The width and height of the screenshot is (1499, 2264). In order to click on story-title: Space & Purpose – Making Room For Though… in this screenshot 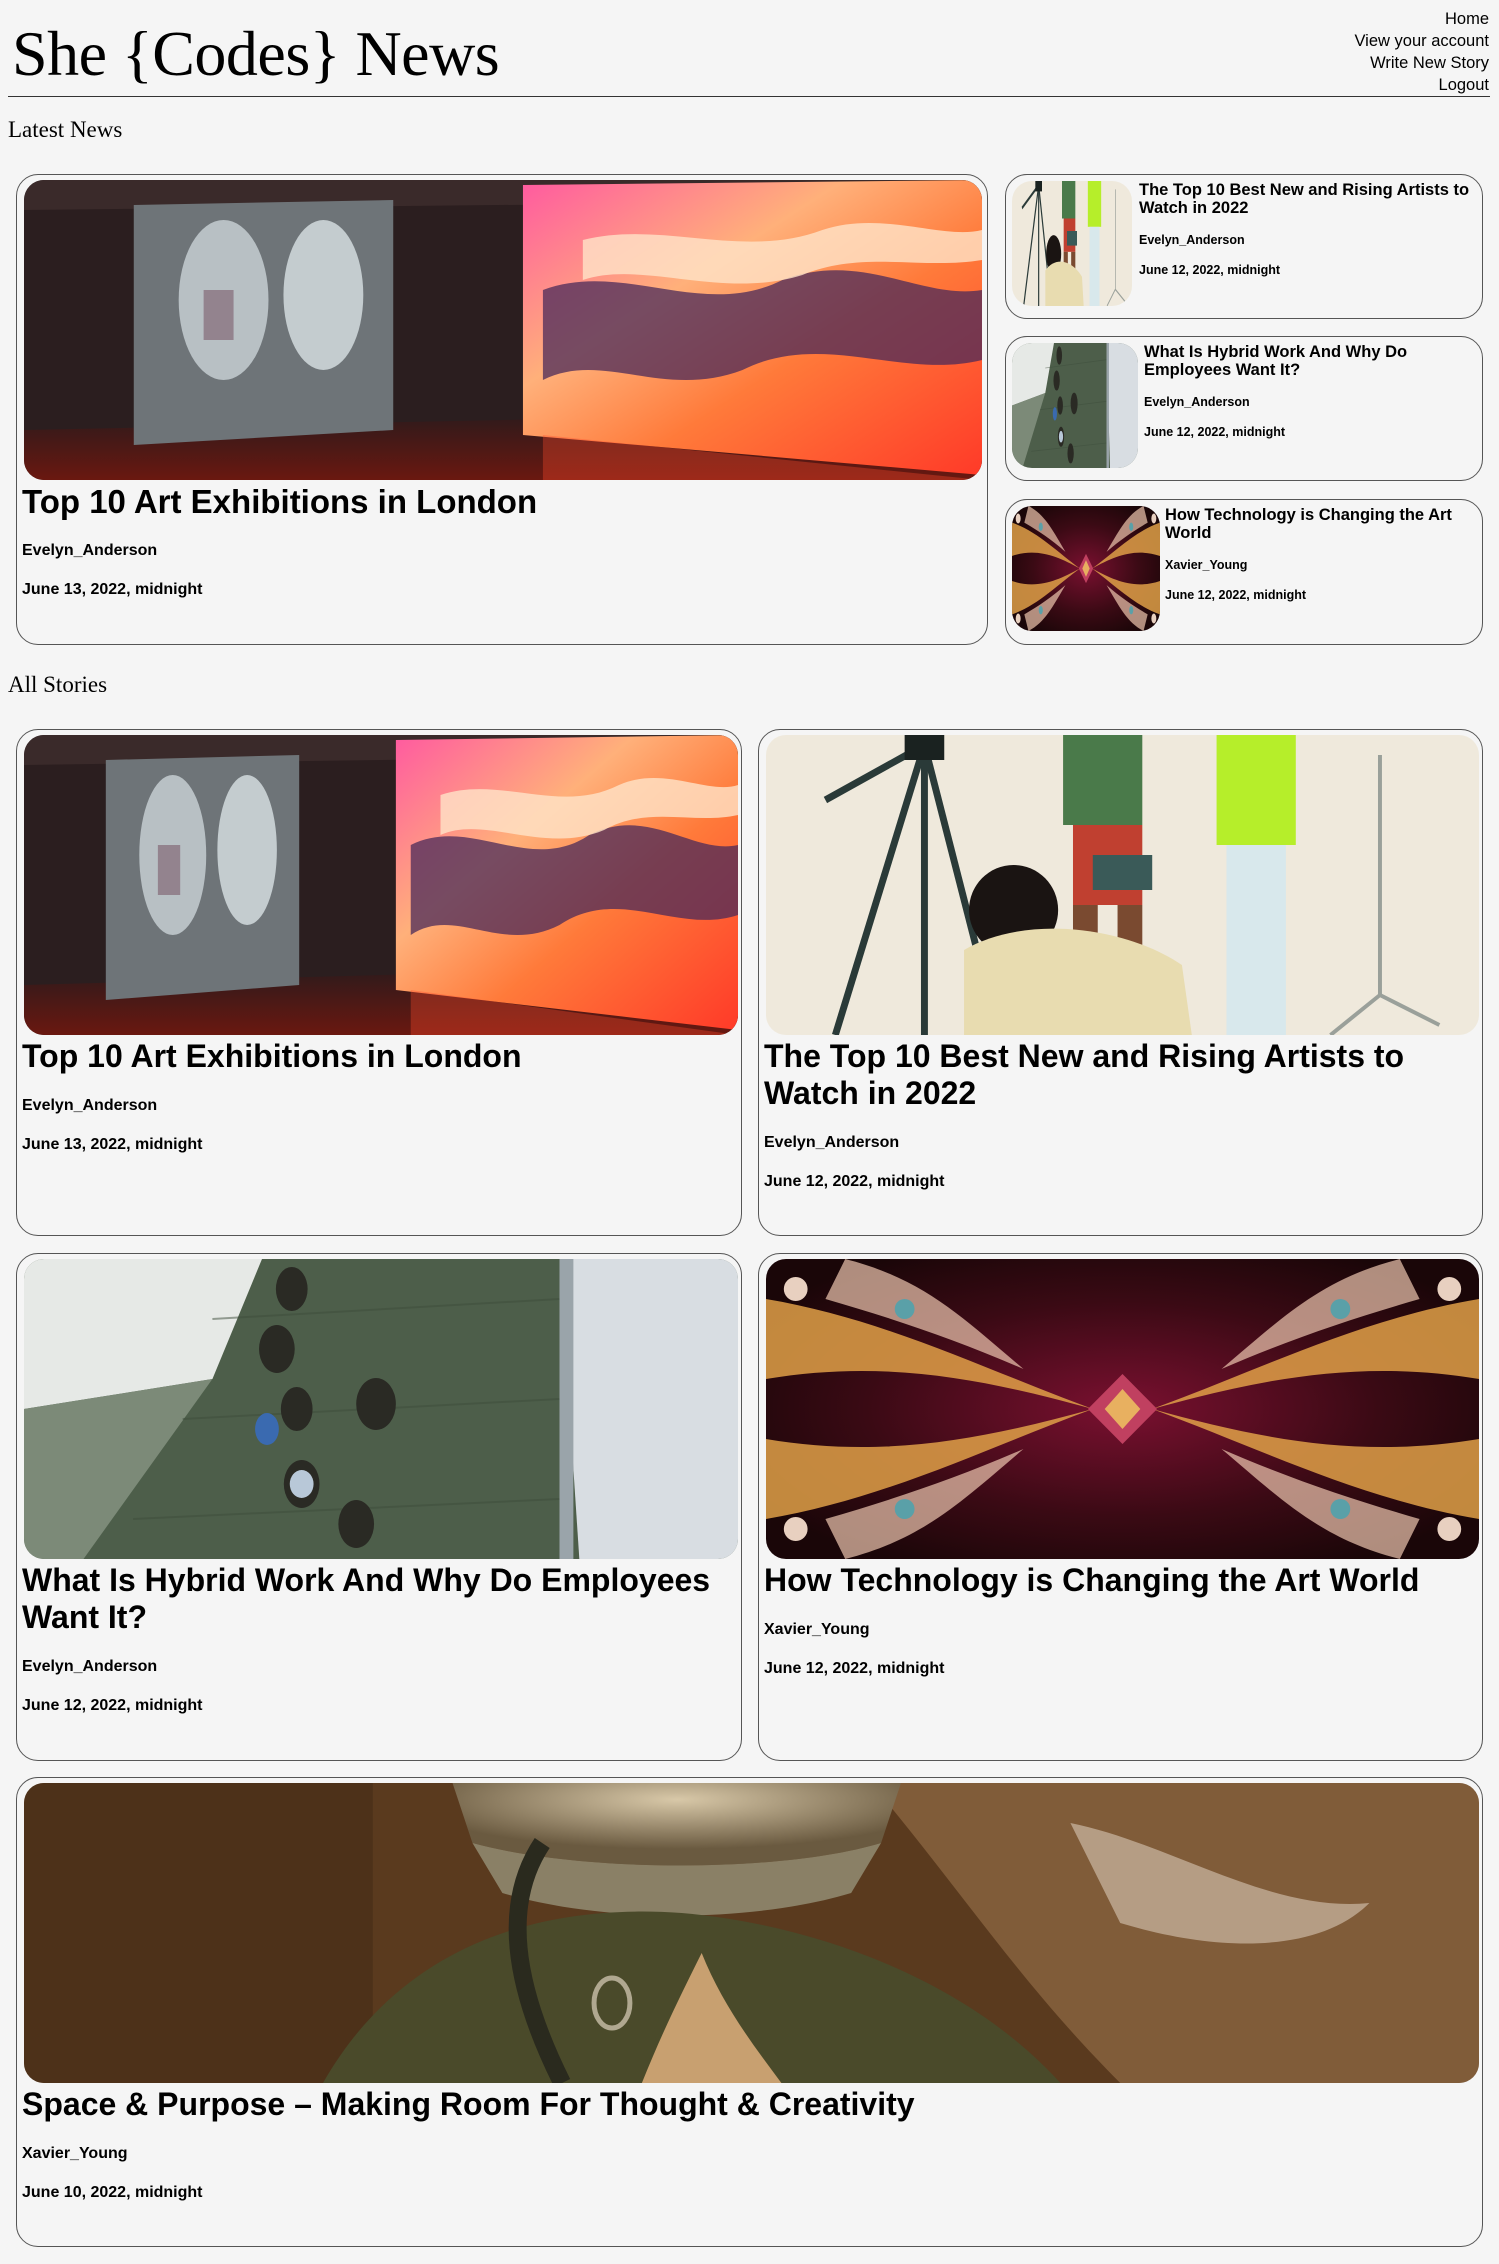, I will do `click(742, 2104)`.